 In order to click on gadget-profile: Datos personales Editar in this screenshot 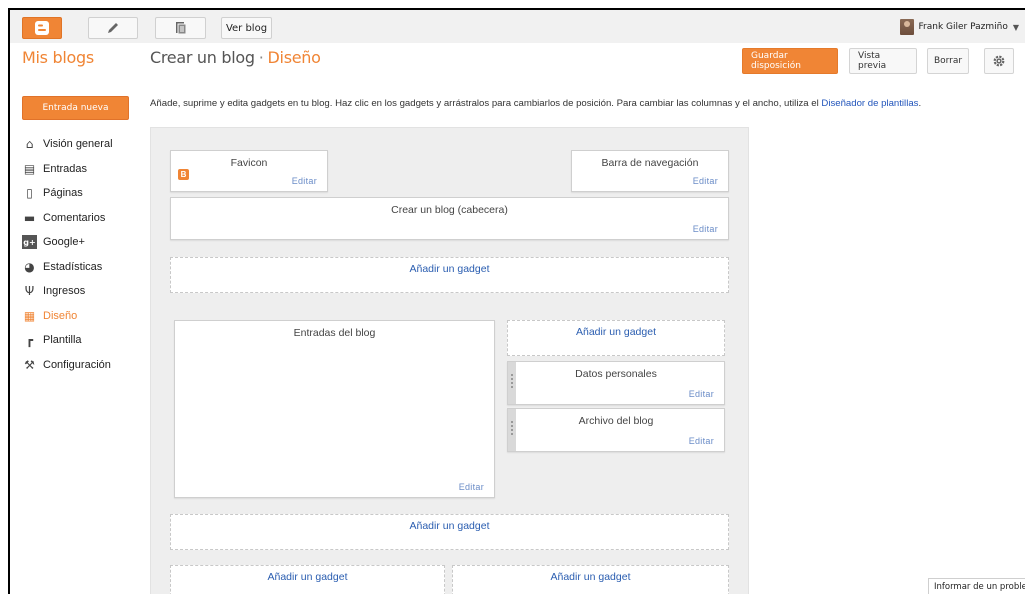, I will do `click(616, 383)`.